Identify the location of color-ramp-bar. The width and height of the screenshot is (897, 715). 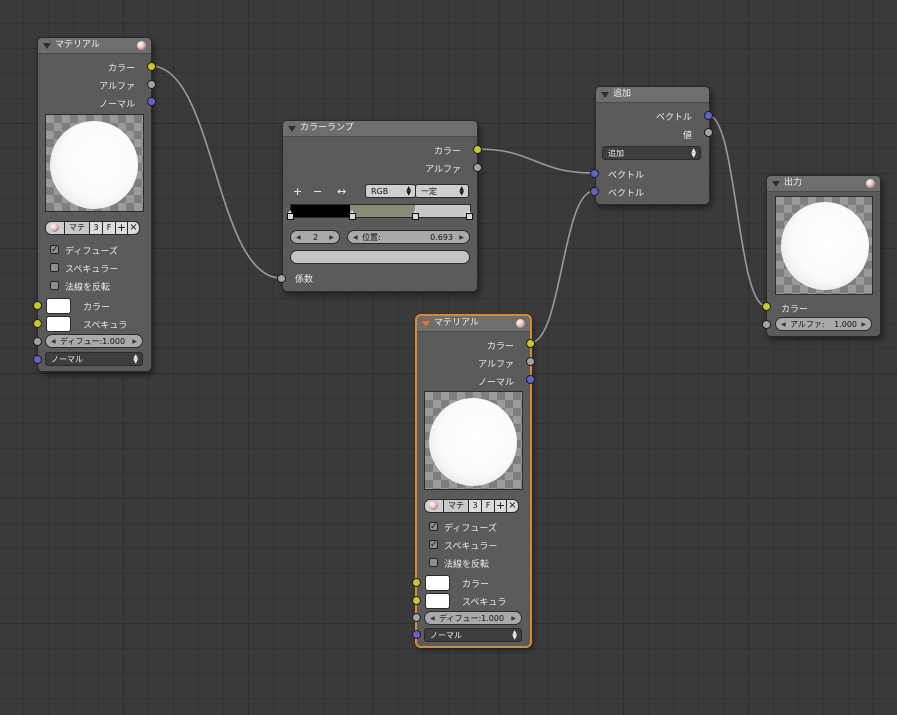
(380, 211).